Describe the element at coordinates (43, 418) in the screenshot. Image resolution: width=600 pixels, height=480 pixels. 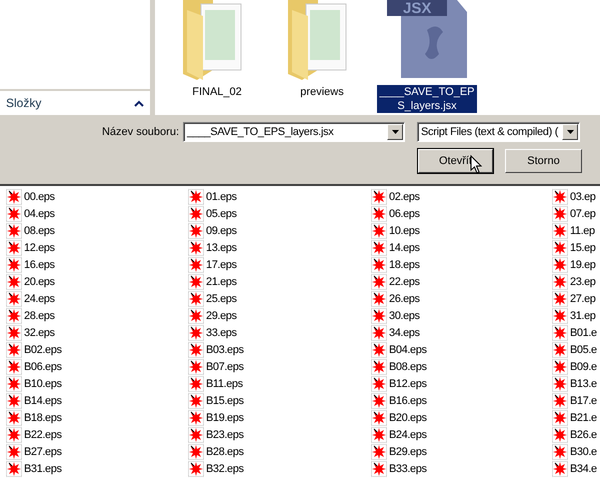
I see `file-name: B18.eps` at that location.